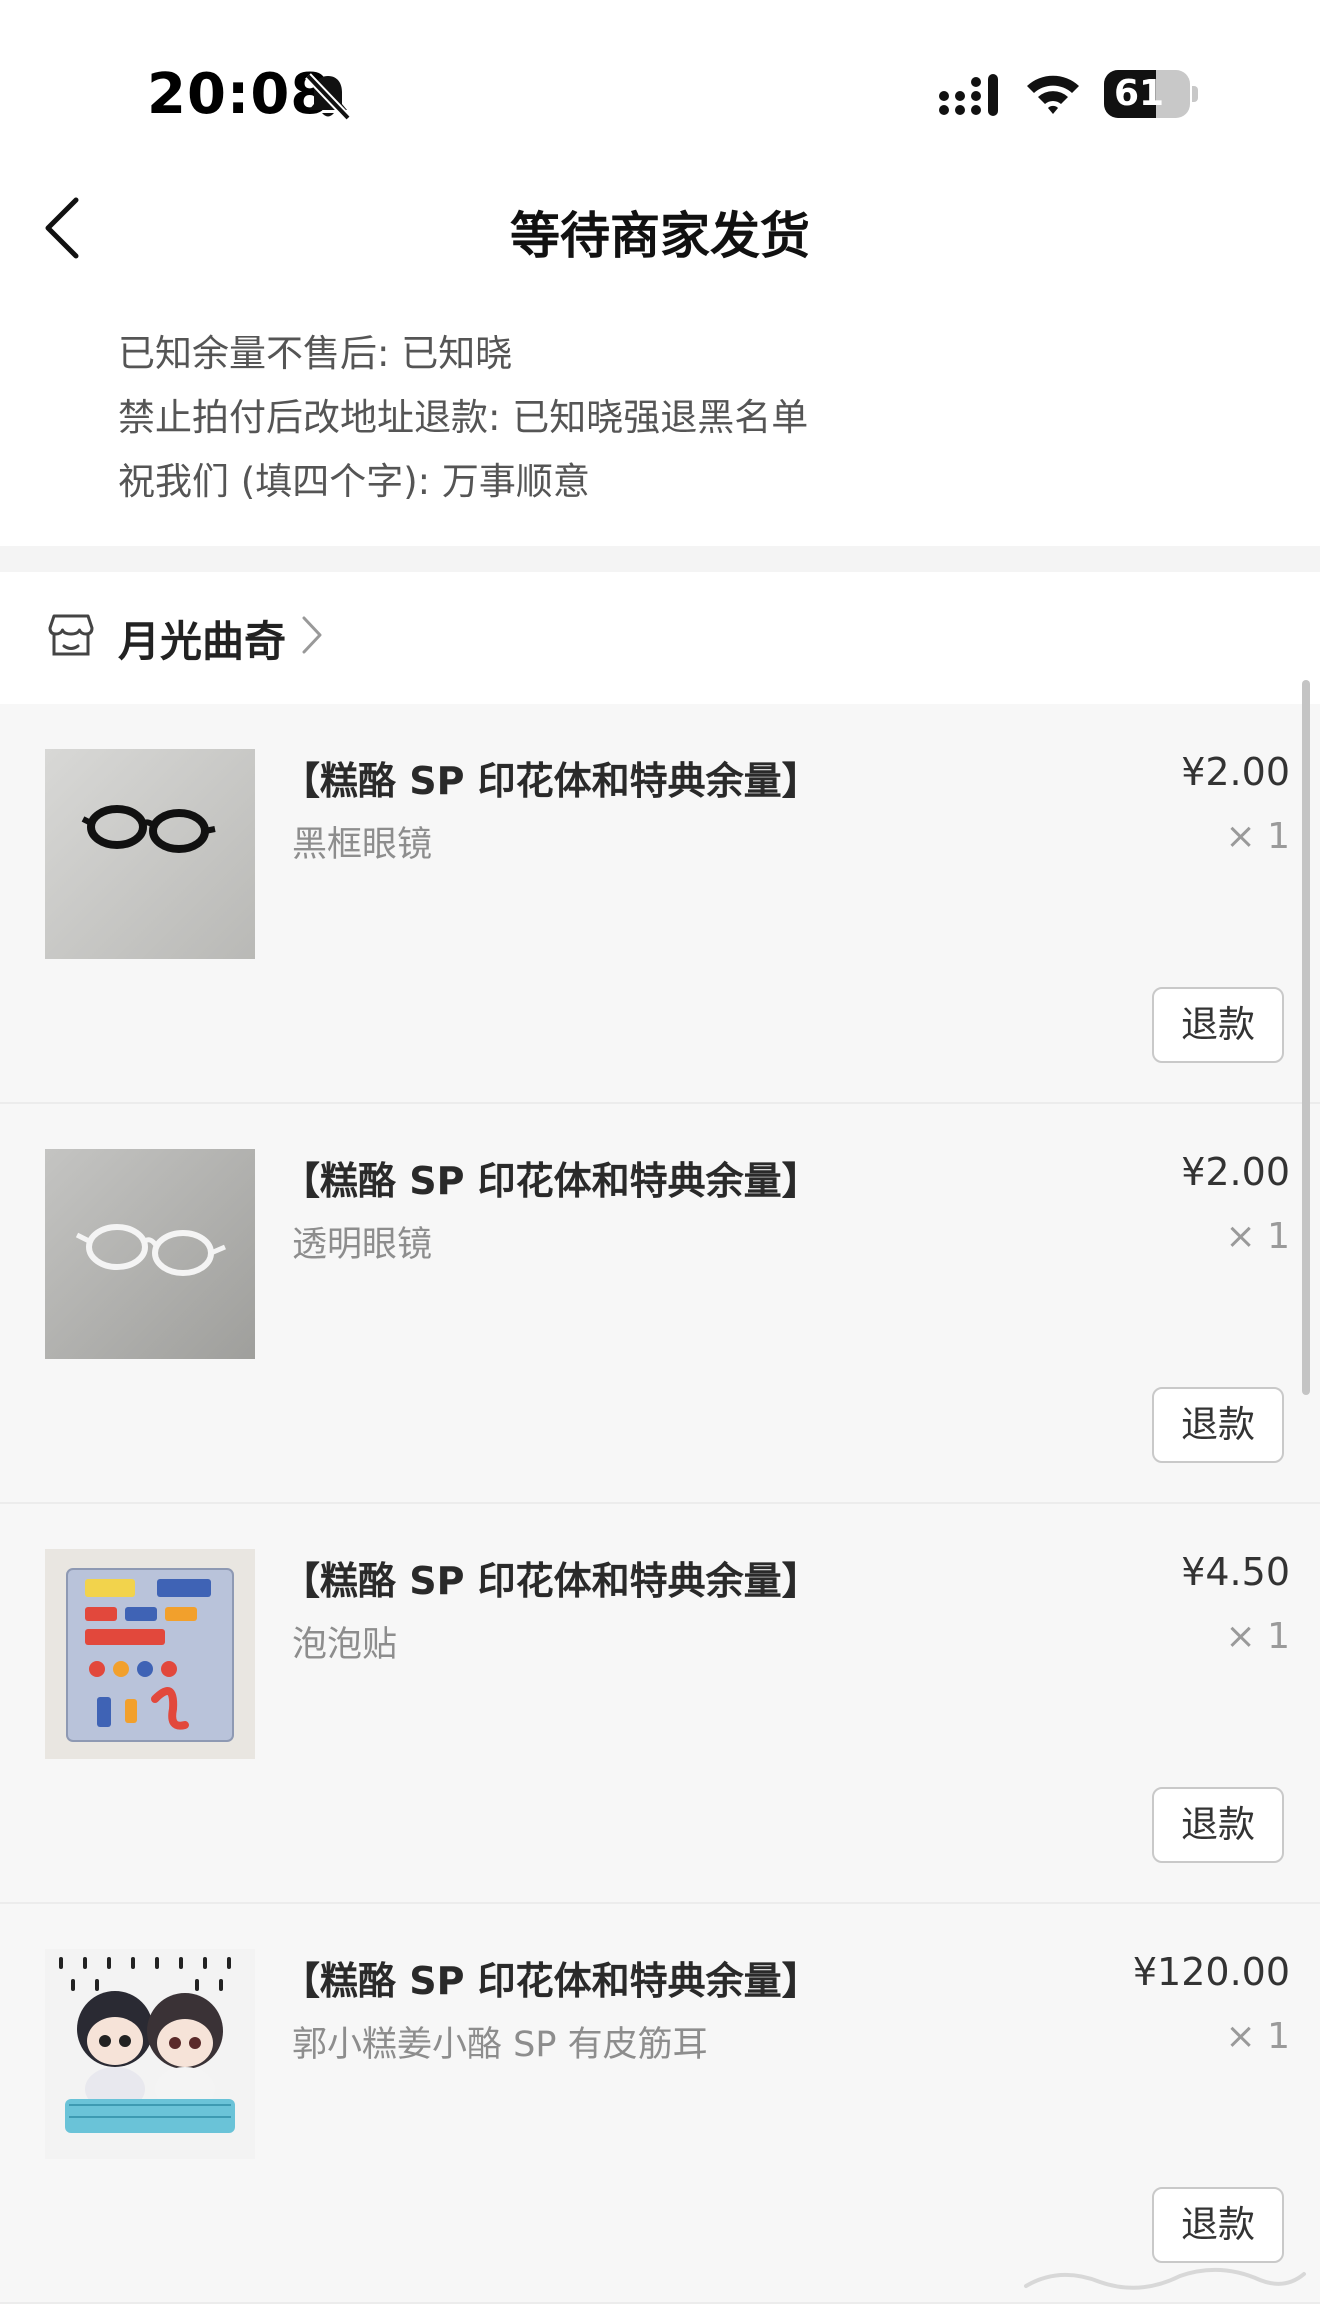 Image resolution: width=1320 pixels, height=2308 pixels. I want to click on page-title: 等待商家发货, so click(660, 236).